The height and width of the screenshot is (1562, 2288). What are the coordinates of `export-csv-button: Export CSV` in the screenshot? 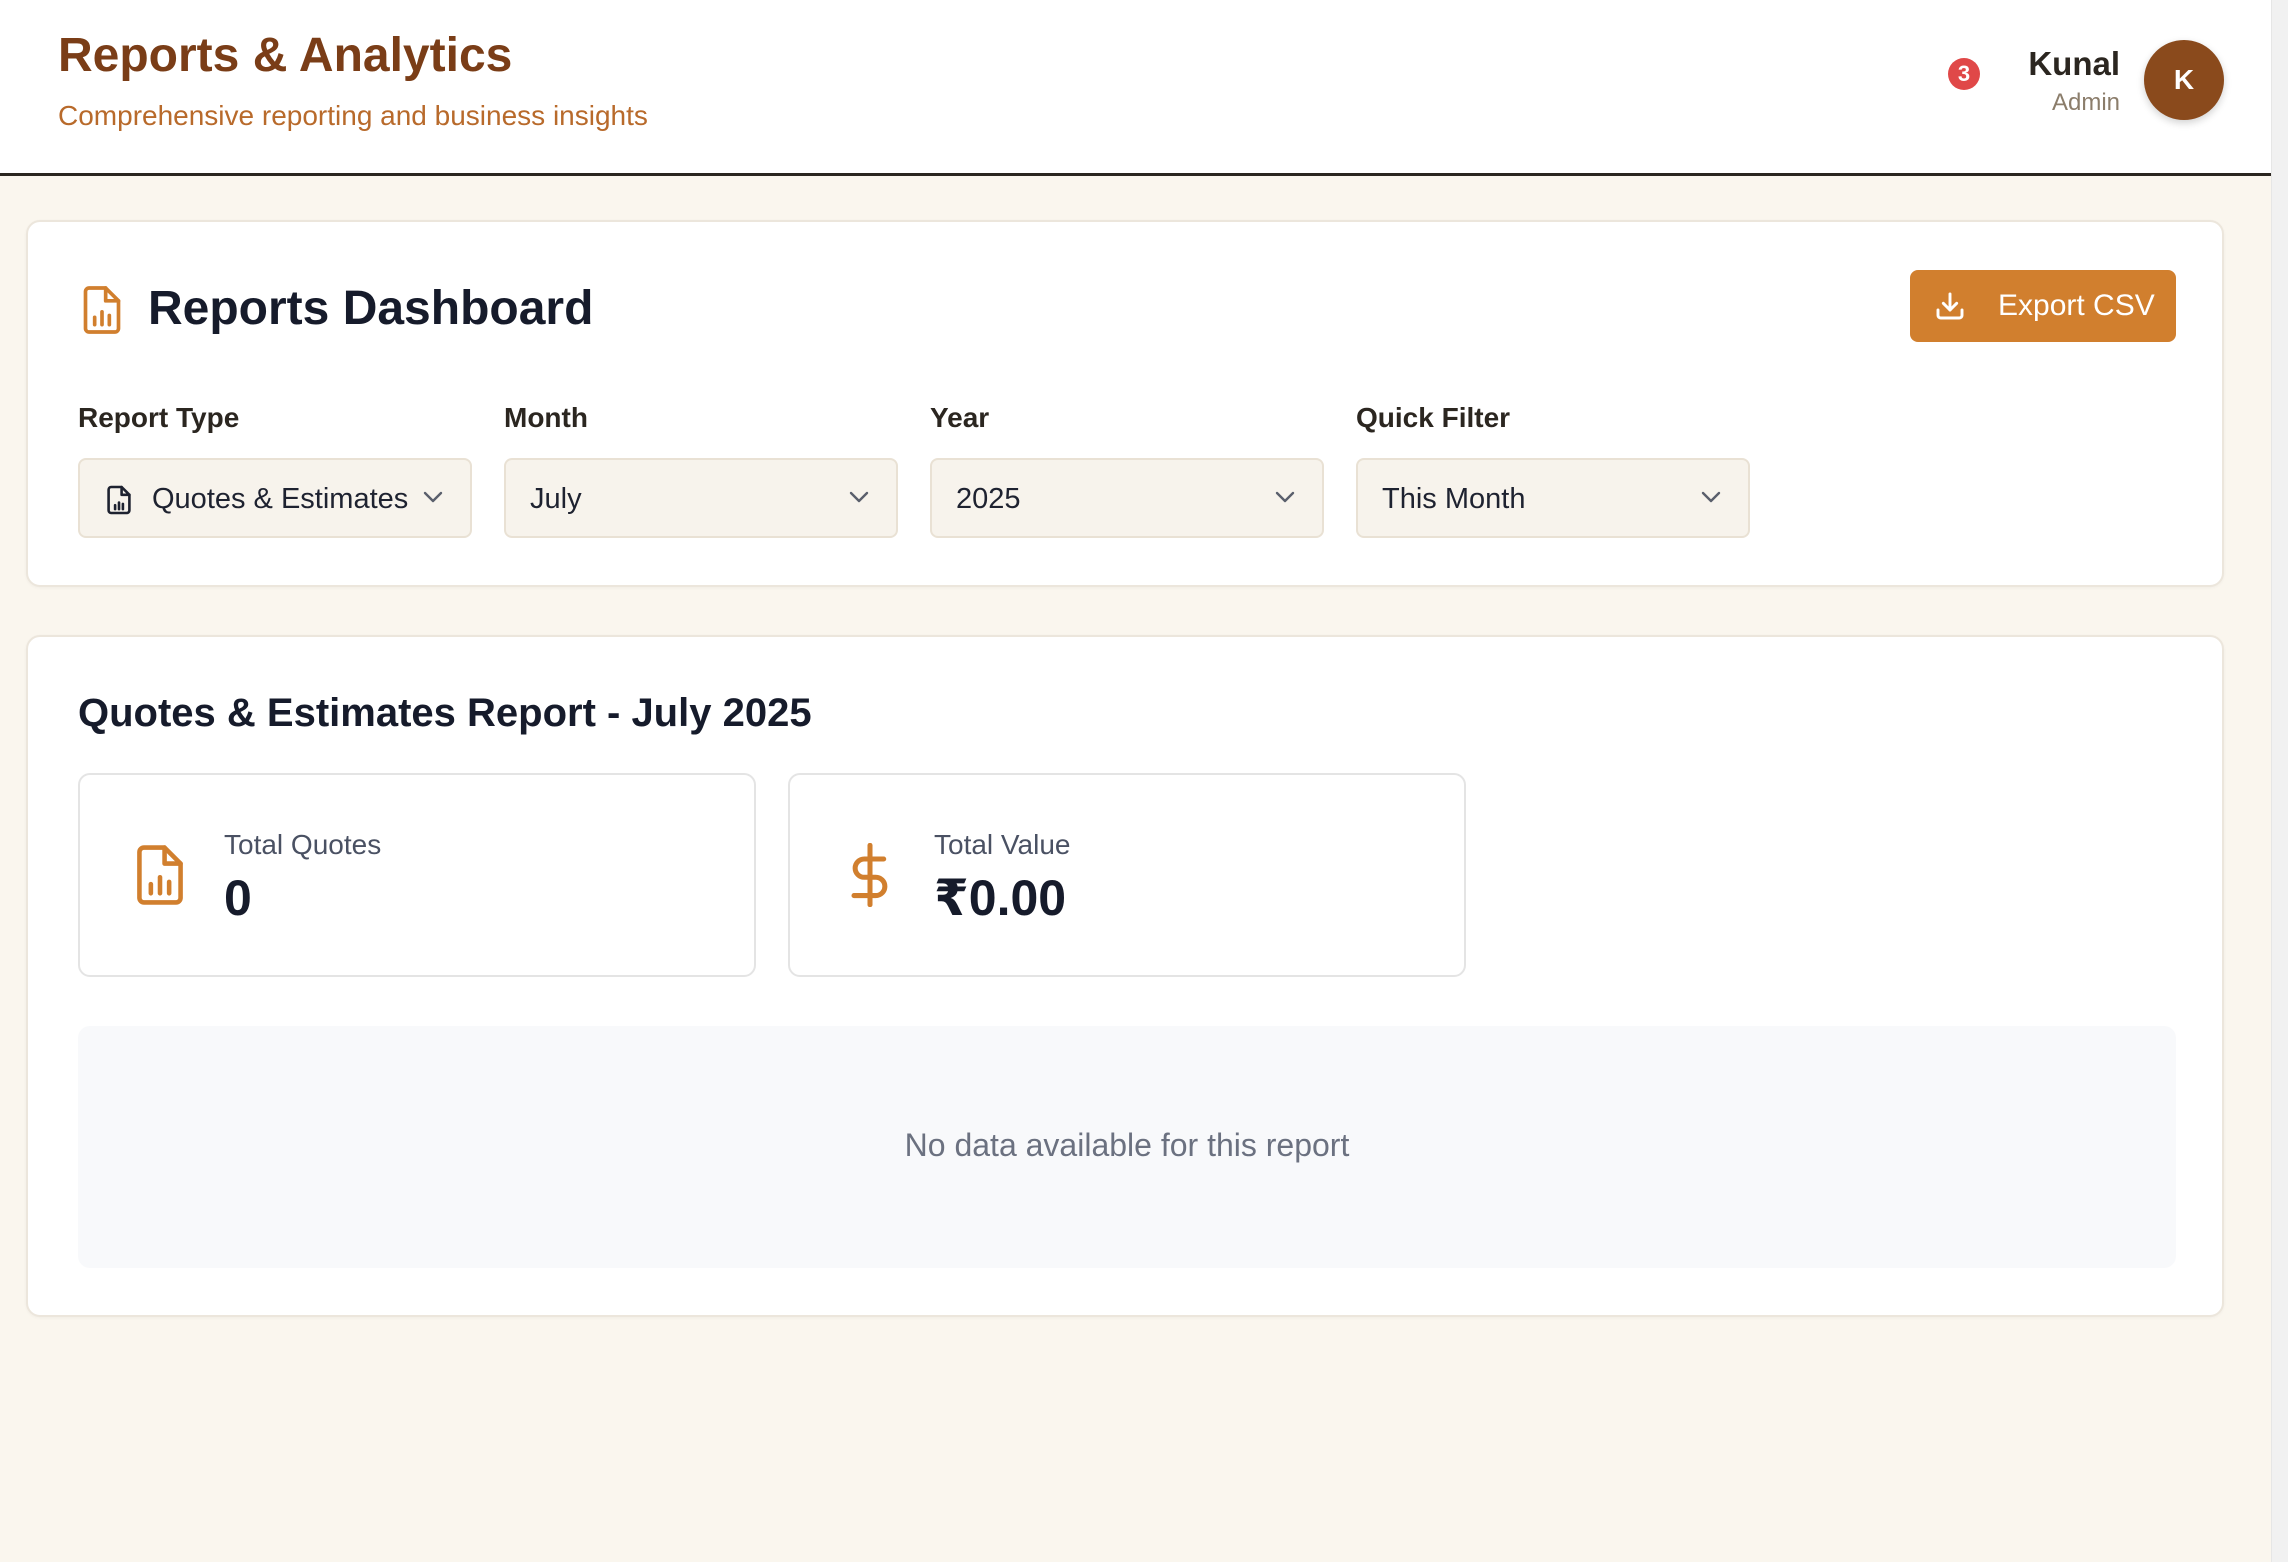 It's located at (2043, 306).